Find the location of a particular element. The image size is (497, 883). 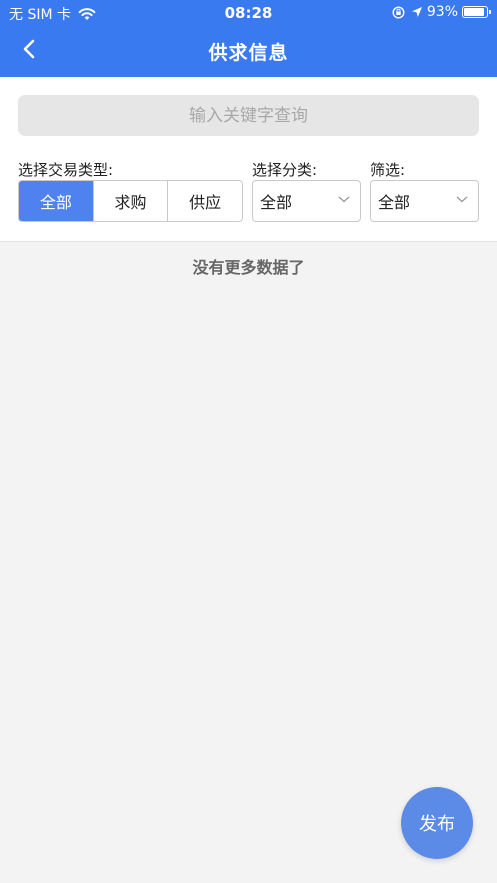

battery-percent: 93% is located at coordinates (442, 12).